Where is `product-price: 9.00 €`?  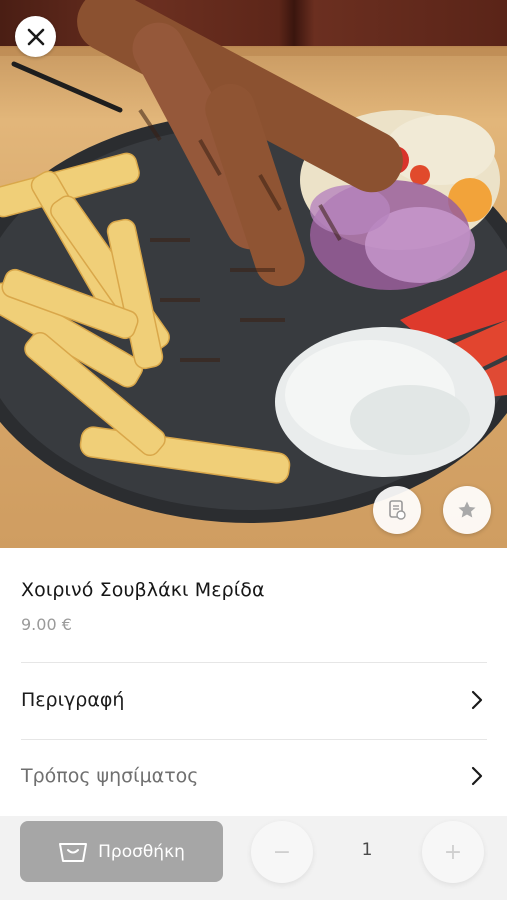
product-price: 9.00 € is located at coordinates (46, 624).